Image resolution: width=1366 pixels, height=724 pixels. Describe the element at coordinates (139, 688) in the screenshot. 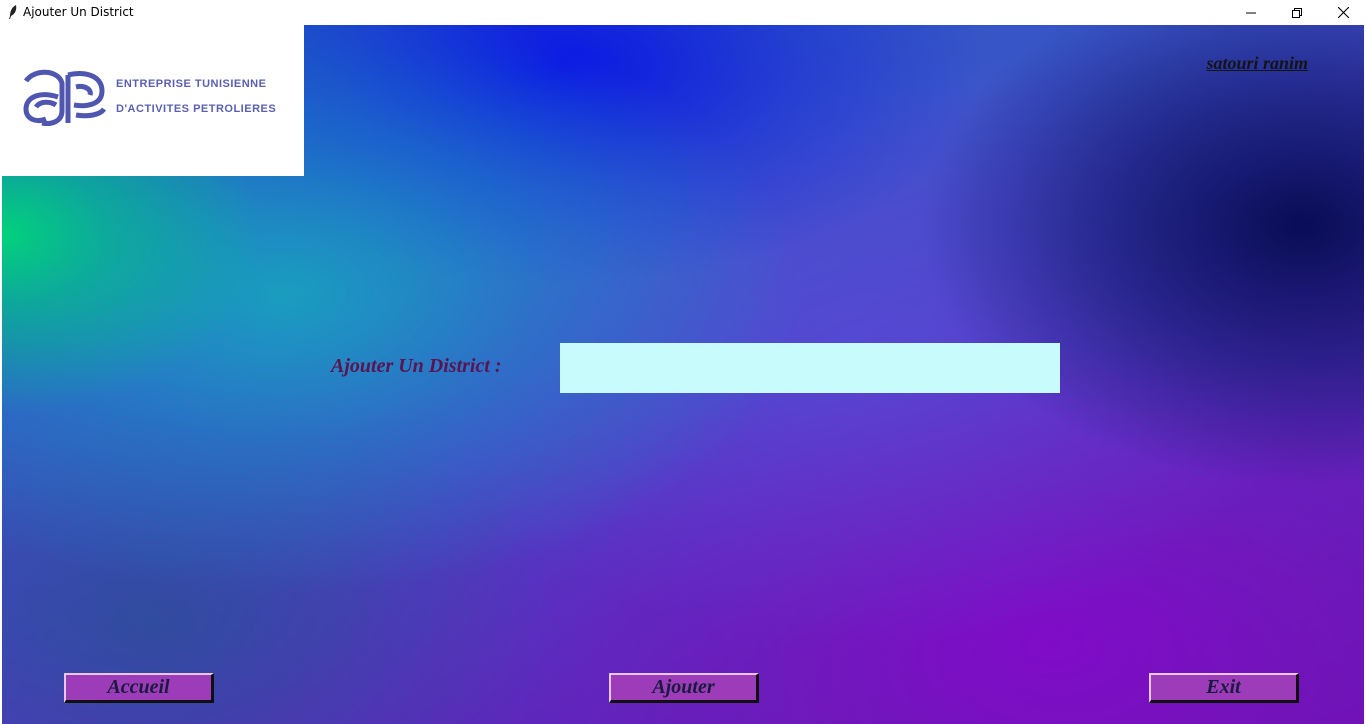

I see `accueil-button: Accueil` at that location.